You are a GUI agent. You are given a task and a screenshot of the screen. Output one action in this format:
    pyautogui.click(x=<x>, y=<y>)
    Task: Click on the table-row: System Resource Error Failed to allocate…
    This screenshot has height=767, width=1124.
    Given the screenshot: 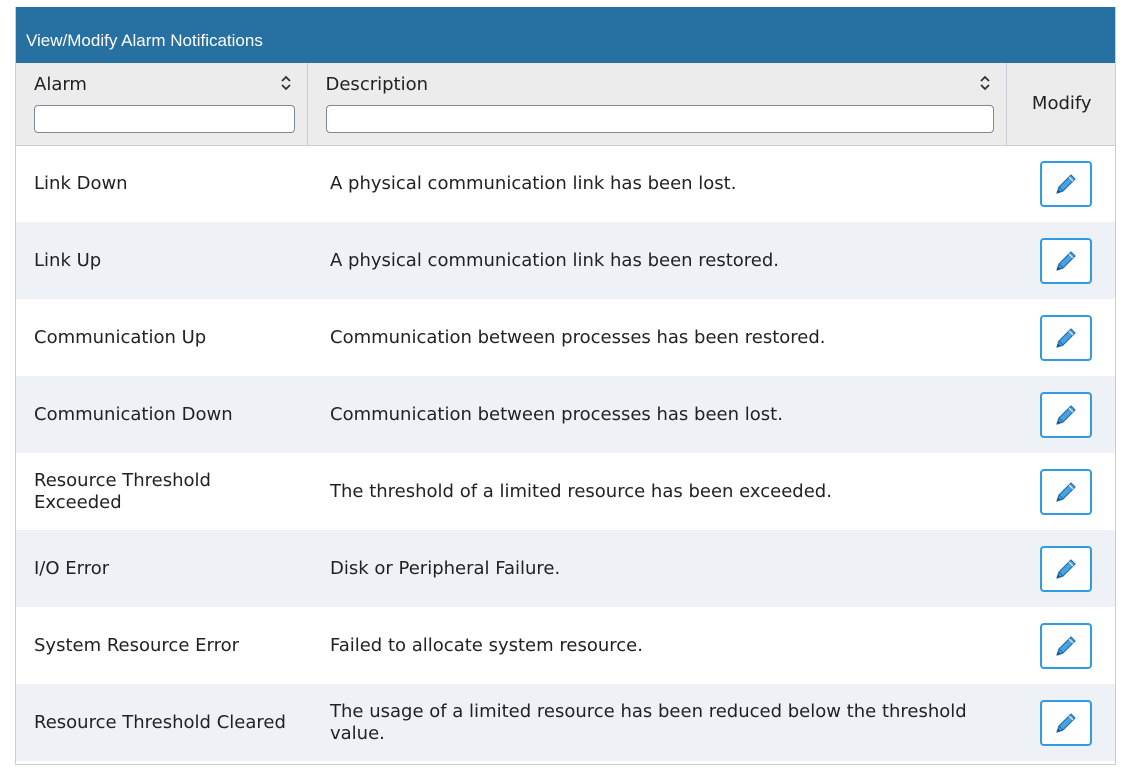 What is the action you would take?
    pyautogui.click(x=565, y=645)
    